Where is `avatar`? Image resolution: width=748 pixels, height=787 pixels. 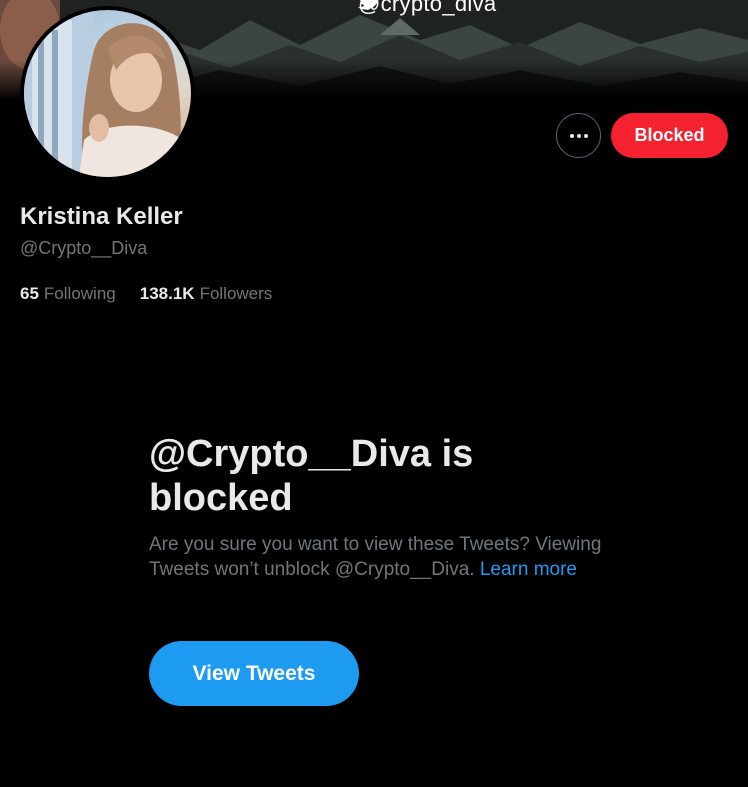 avatar is located at coordinates (107, 93).